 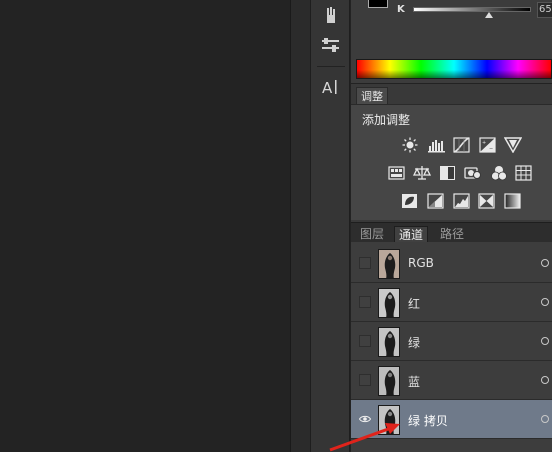 I want to click on threshold-icon, so click(x=462, y=201).